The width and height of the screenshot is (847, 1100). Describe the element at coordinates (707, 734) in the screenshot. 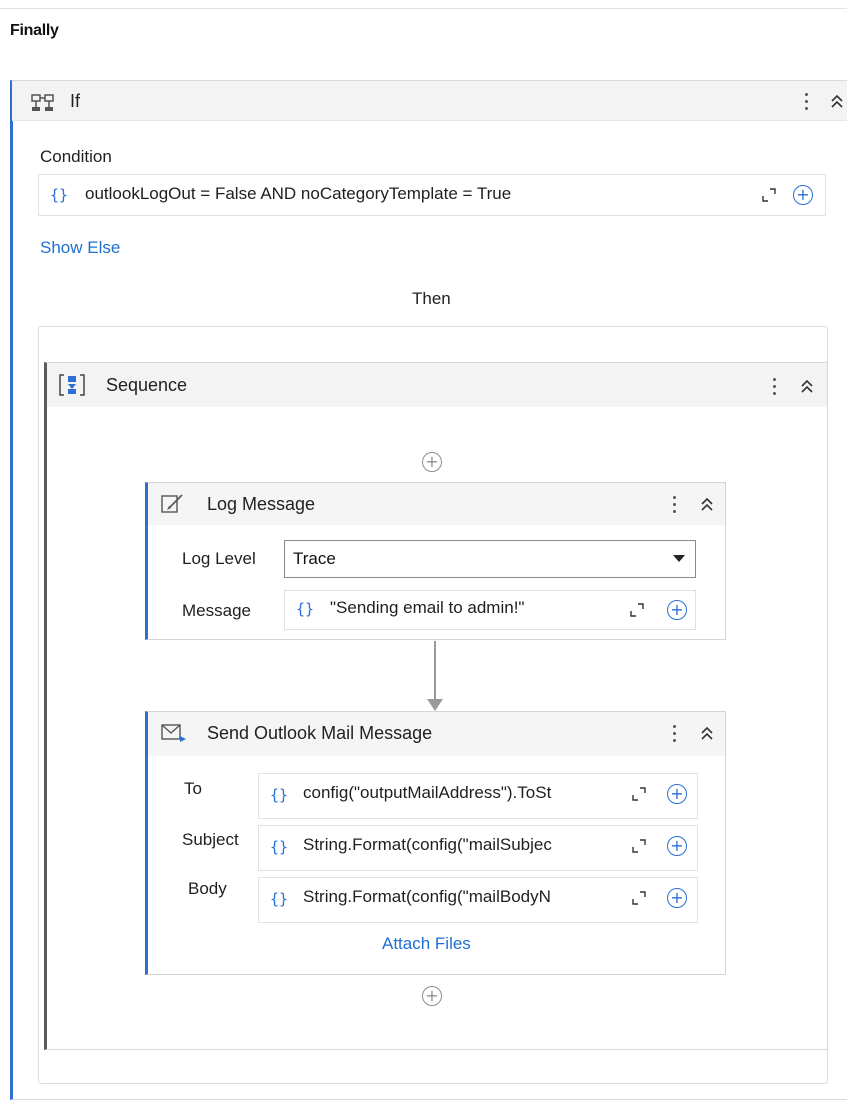

I see `send-mail-collapse-chevron-double-up-icon` at that location.